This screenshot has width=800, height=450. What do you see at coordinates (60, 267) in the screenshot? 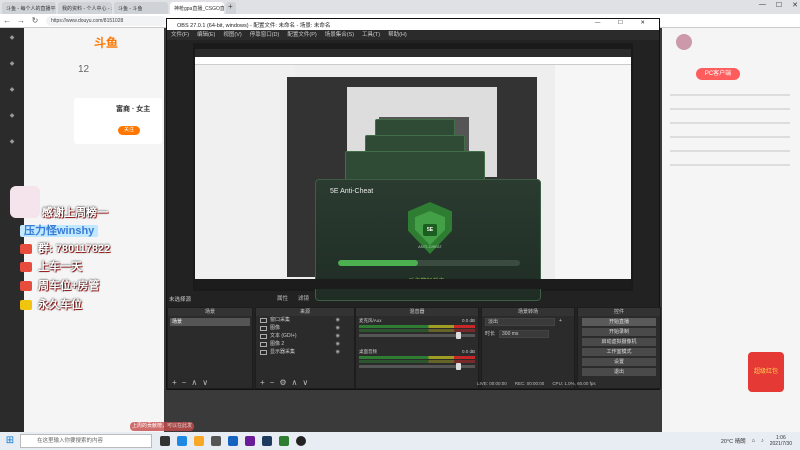
I see `perk-label: 上车一天` at bounding box center [60, 267].